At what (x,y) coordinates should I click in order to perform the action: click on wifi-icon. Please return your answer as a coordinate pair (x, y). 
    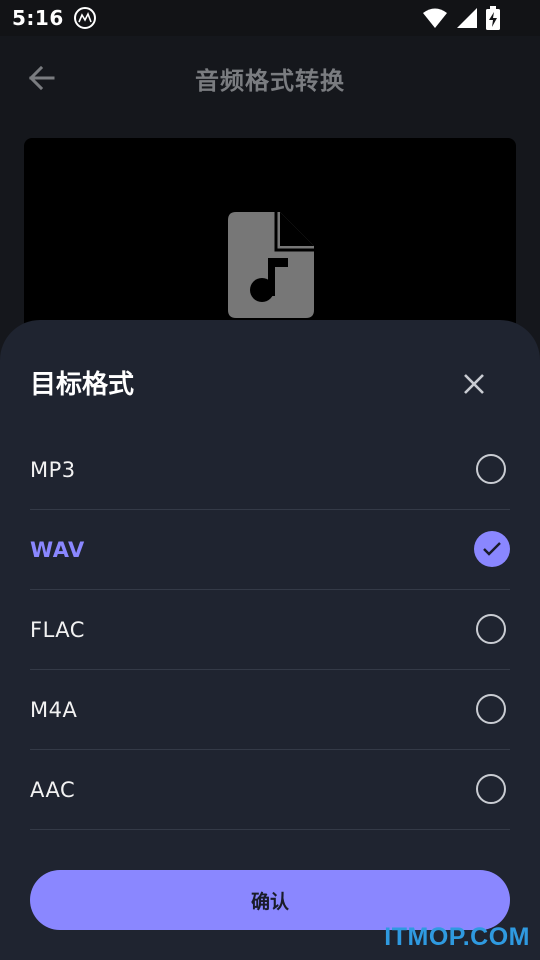
    Looking at the image, I should click on (435, 18).